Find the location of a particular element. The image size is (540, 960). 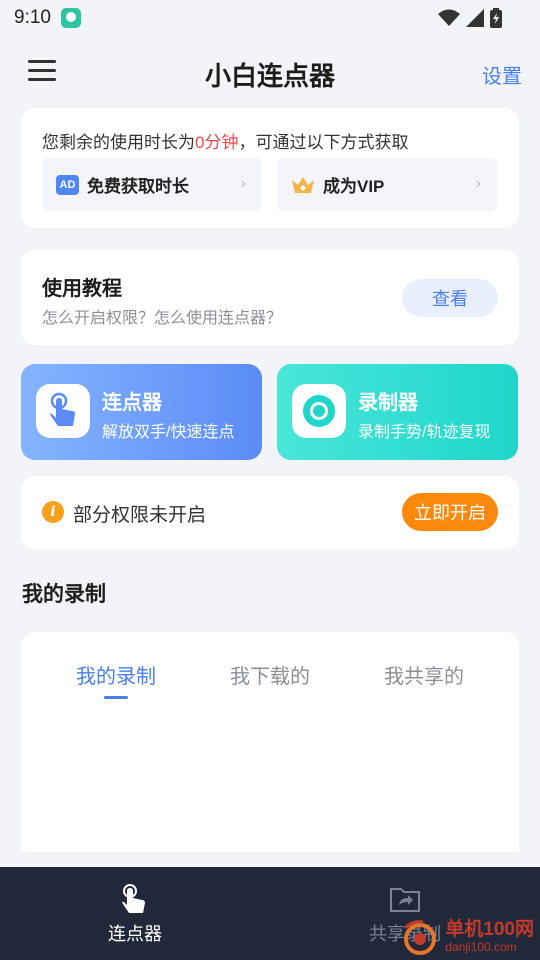

status-bar: 9:10 is located at coordinates (270, 18).